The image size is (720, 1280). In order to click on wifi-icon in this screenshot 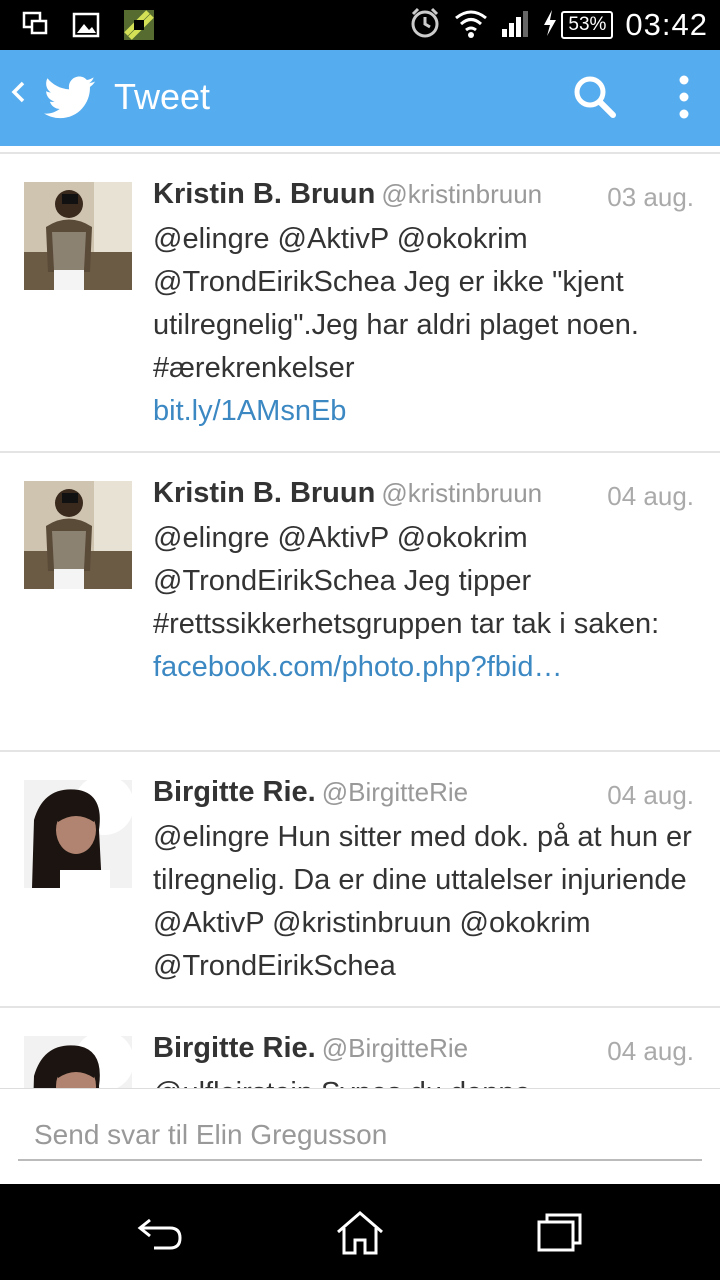, I will do `click(471, 25)`.